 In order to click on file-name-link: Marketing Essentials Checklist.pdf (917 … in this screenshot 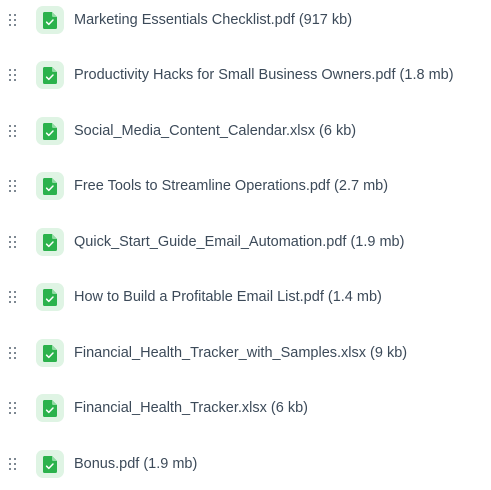, I will do `click(213, 20)`.